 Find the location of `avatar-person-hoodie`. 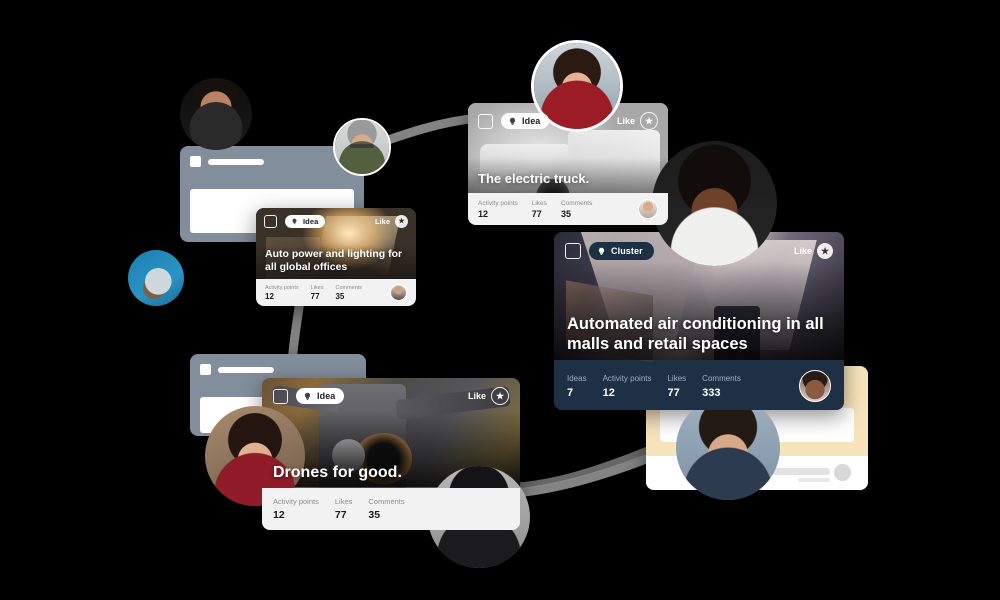

avatar-person-hoodie is located at coordinates (156, 278).